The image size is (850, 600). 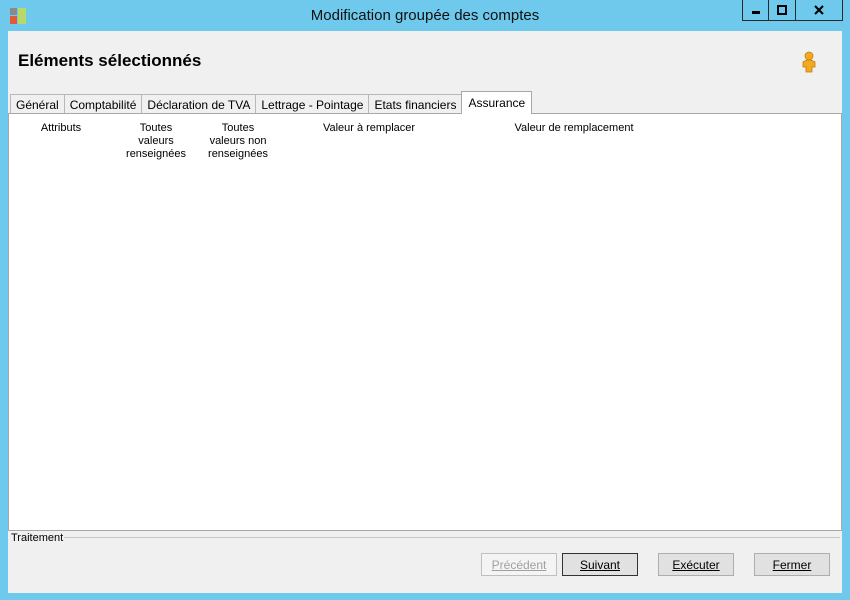 What do you see at coordinates (312, 104) in the screenshot?
I see `tab-lettrage-pointage: Lettrage - Pointage` at bounding box center [312, 104].